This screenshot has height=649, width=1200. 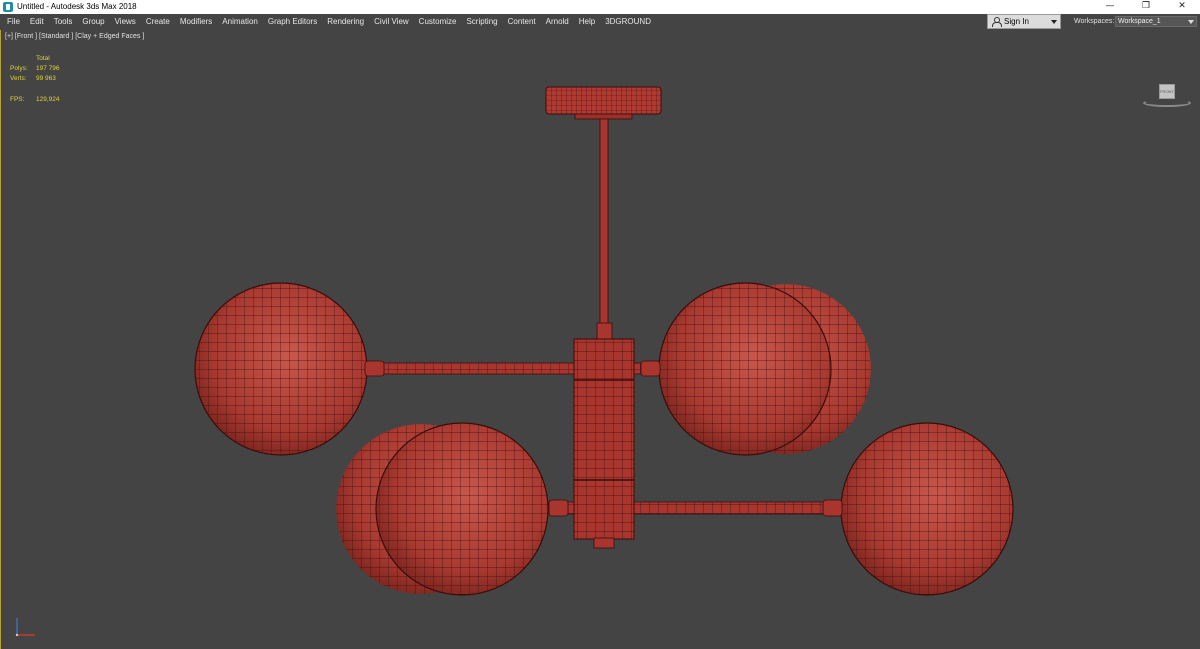 What do you see at coordinates (37, 22) in the screenshot?
I see `menu-item-edit: Edit` at bounding box center [37, 22].